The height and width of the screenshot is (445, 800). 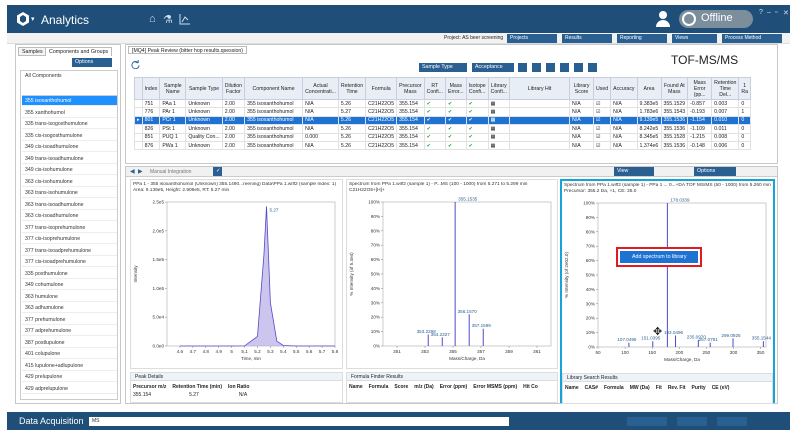 What do you see at coordinates (69, 193) in the screenshot?
I see `list-item: 363 trans-isohumulone` at bounding box center [69, 193].